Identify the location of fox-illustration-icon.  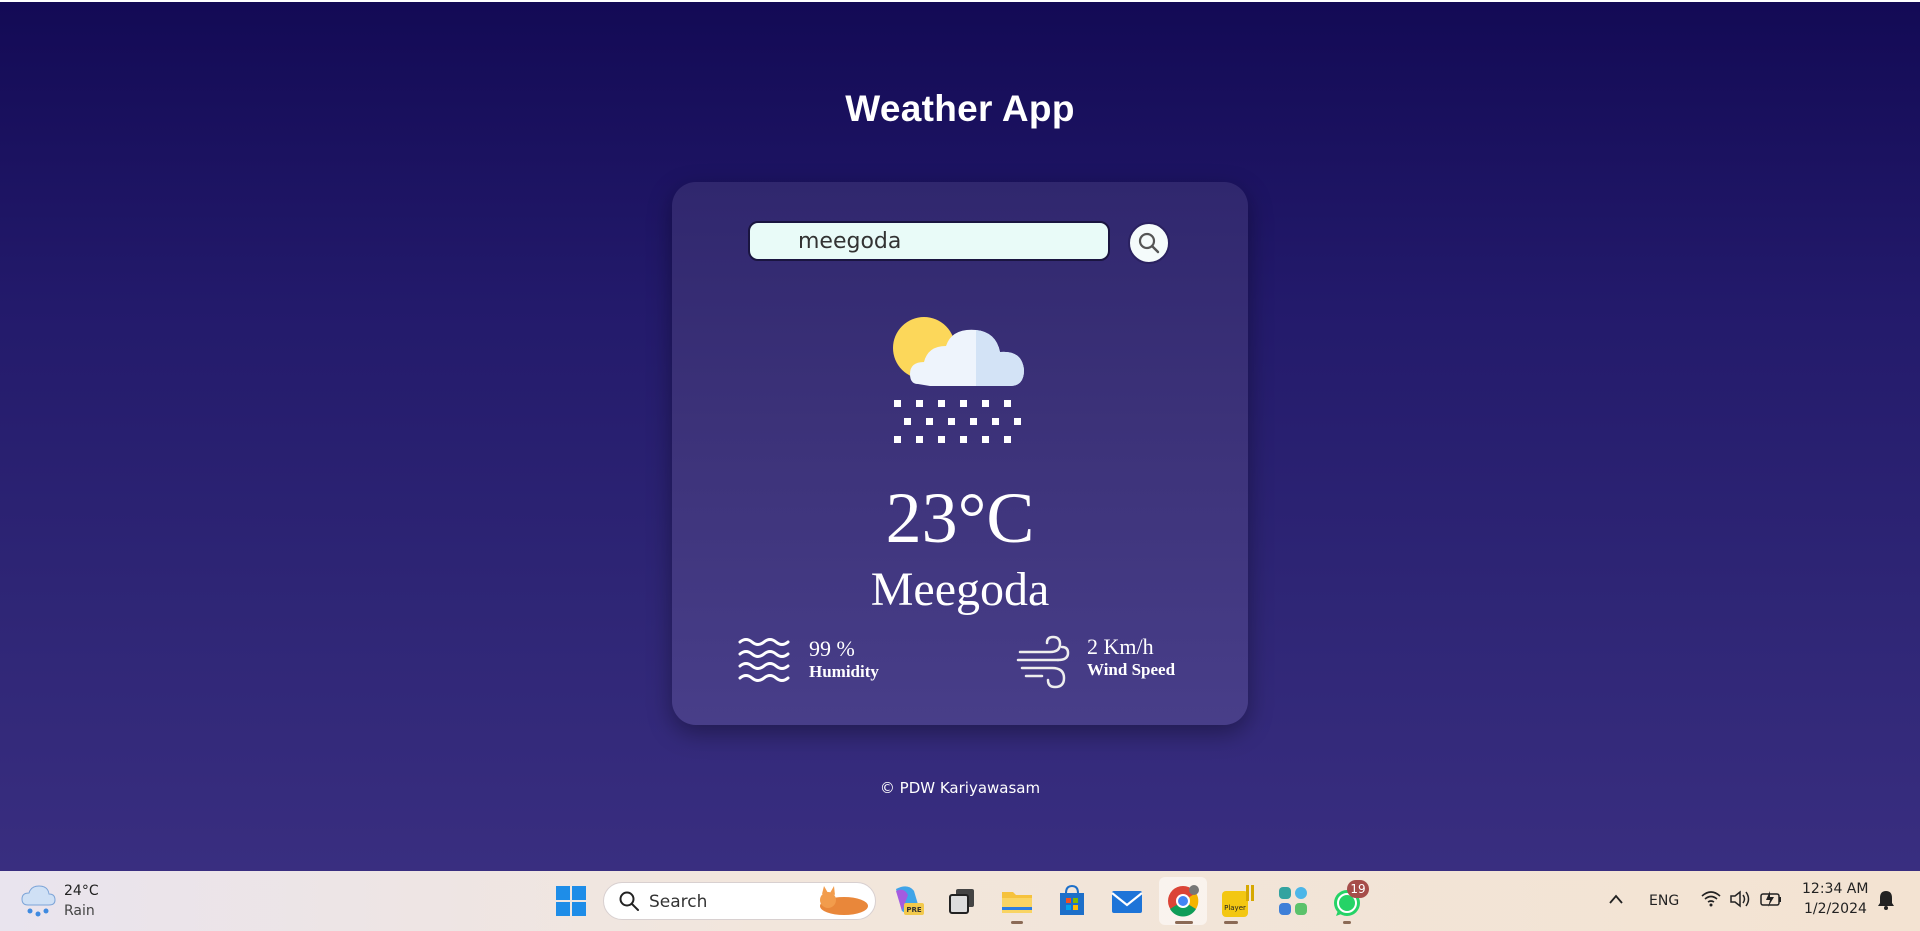
(844, 900).